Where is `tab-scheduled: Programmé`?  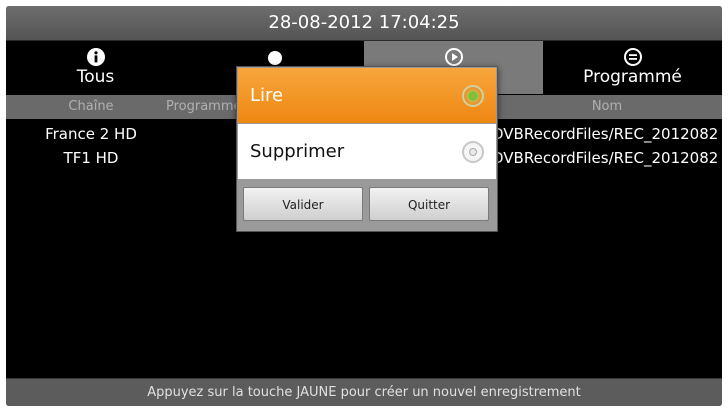
tab-scheduled: Programmé is located at coordinates (632, 67).